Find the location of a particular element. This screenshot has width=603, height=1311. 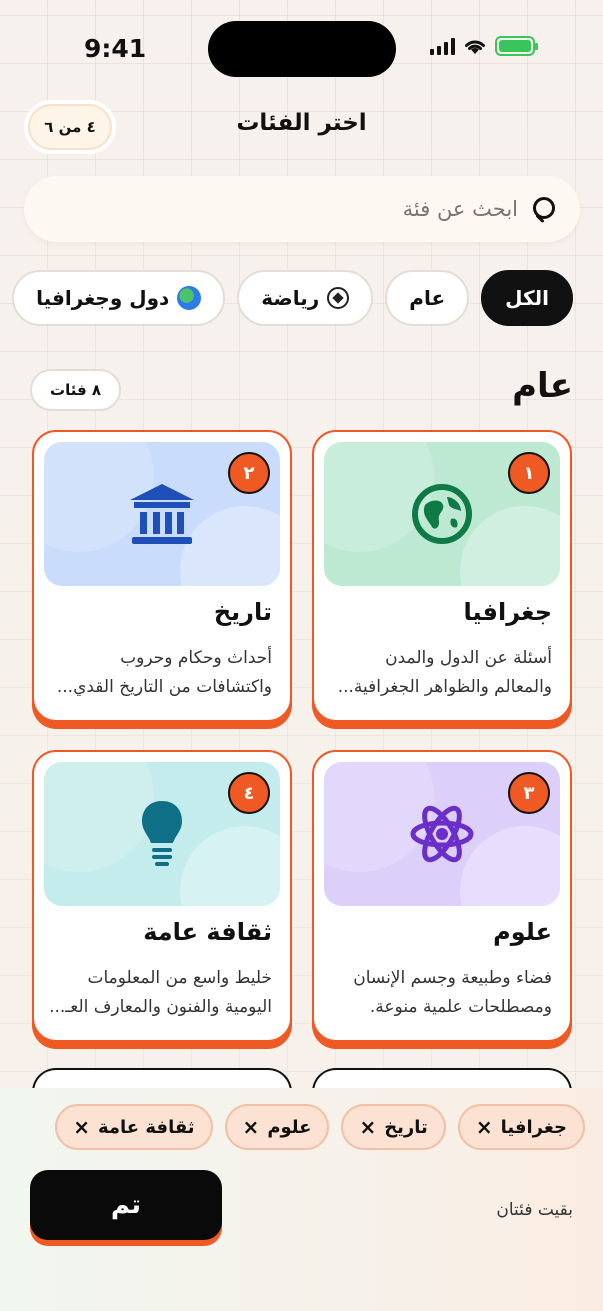

card-title: علوم is located at coordinates (522, 932).